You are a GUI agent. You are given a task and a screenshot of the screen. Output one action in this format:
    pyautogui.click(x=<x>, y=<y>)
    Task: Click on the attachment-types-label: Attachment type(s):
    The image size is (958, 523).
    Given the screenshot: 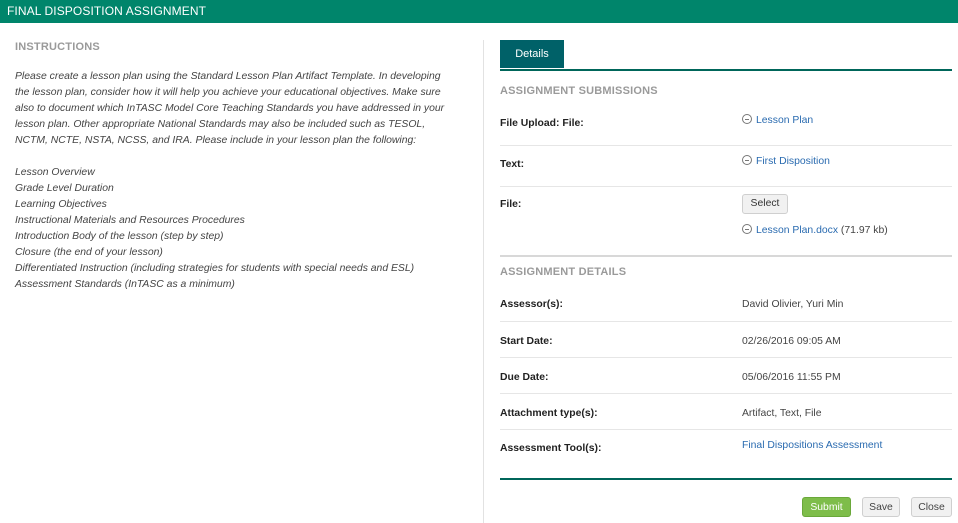 What is the action you would take?
    pyautogui.click(x=549, y=413)
    